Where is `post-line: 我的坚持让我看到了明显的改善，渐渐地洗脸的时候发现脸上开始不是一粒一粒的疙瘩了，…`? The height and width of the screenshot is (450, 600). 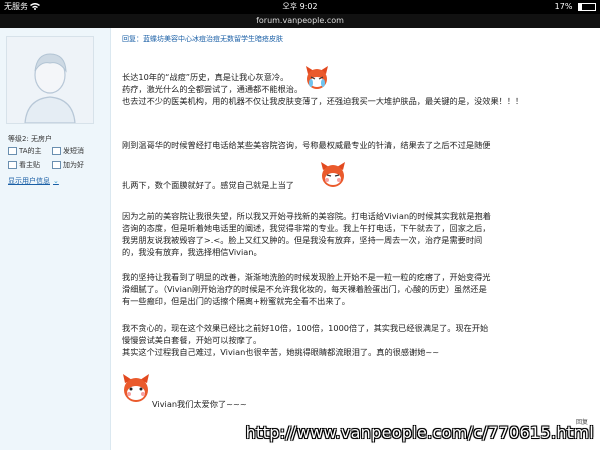
post-line: 我的坚持让我看到了明显的改善，渐渐地洗脸的时候发现脸上开始不是一粒一粒的疙瘩了，… is located at coordinates (306, 277).